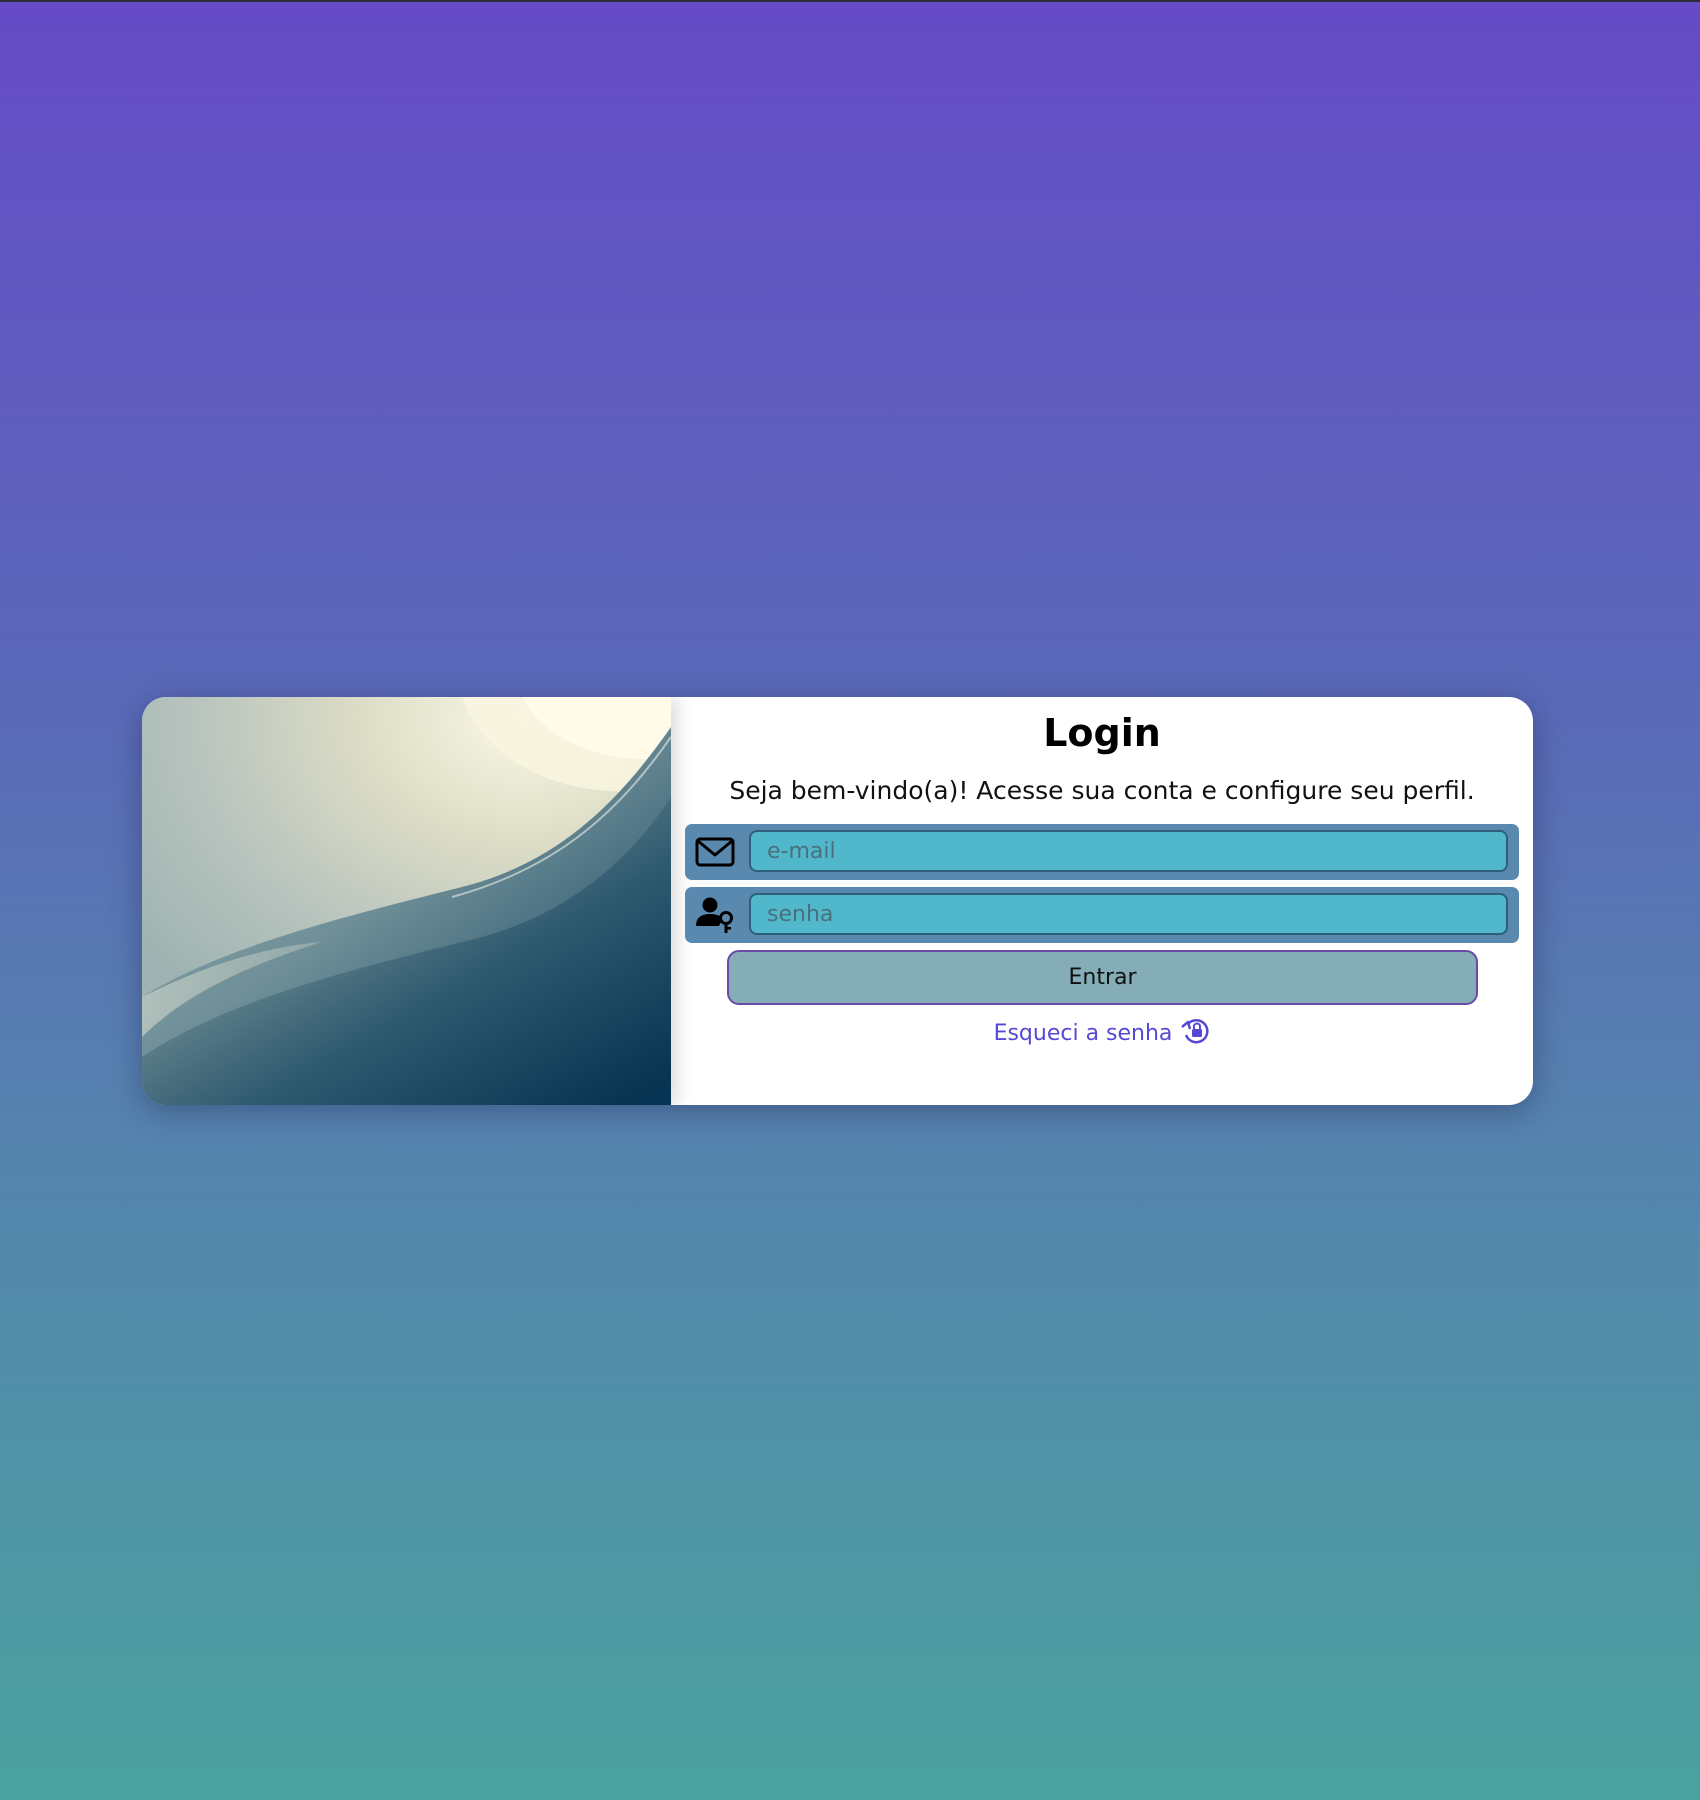 This screenshot has width=1700, height=1800. What do you see at coordinates (1102, 733) in the screenshot?
I see `page-title: Login` at bounding box center [1102, 733].